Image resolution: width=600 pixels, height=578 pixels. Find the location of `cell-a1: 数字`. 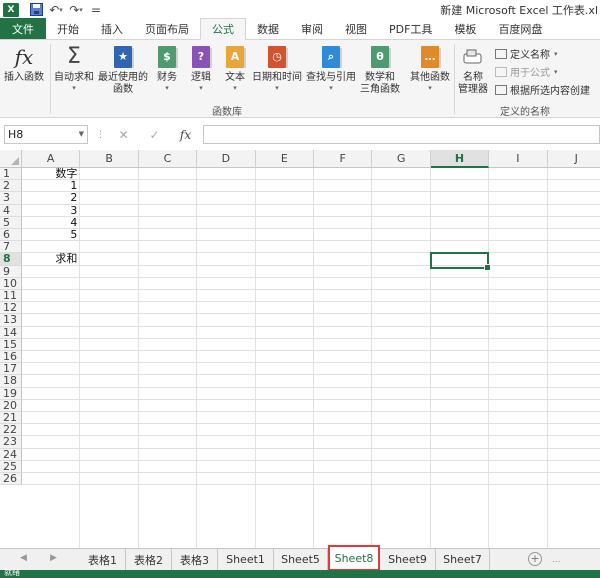

cell-a1: 数字 is located at coordinates (49, 174).